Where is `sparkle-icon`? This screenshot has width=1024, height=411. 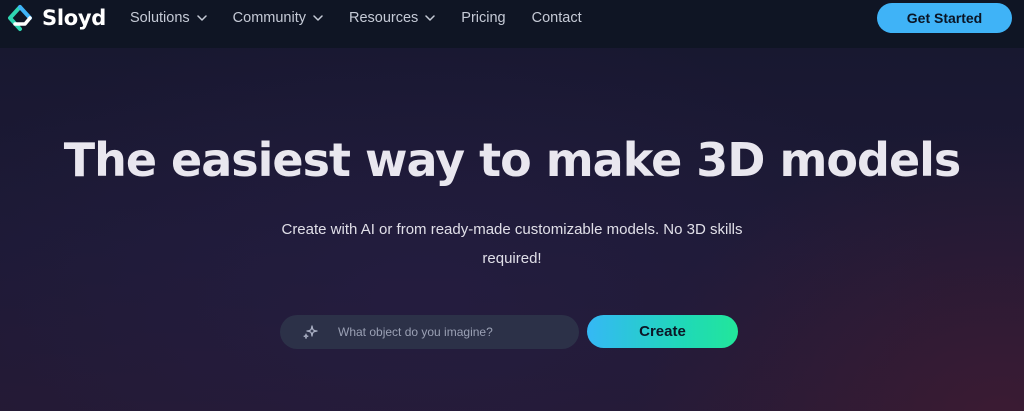 sparkle-icon is located at coordinates (310, 332).